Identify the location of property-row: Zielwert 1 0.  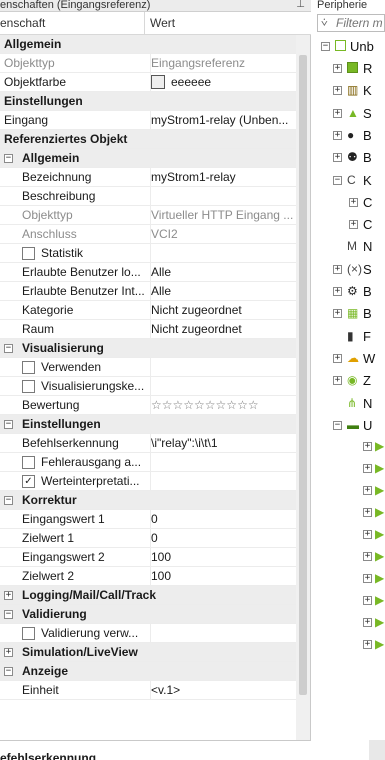
(148, 538).